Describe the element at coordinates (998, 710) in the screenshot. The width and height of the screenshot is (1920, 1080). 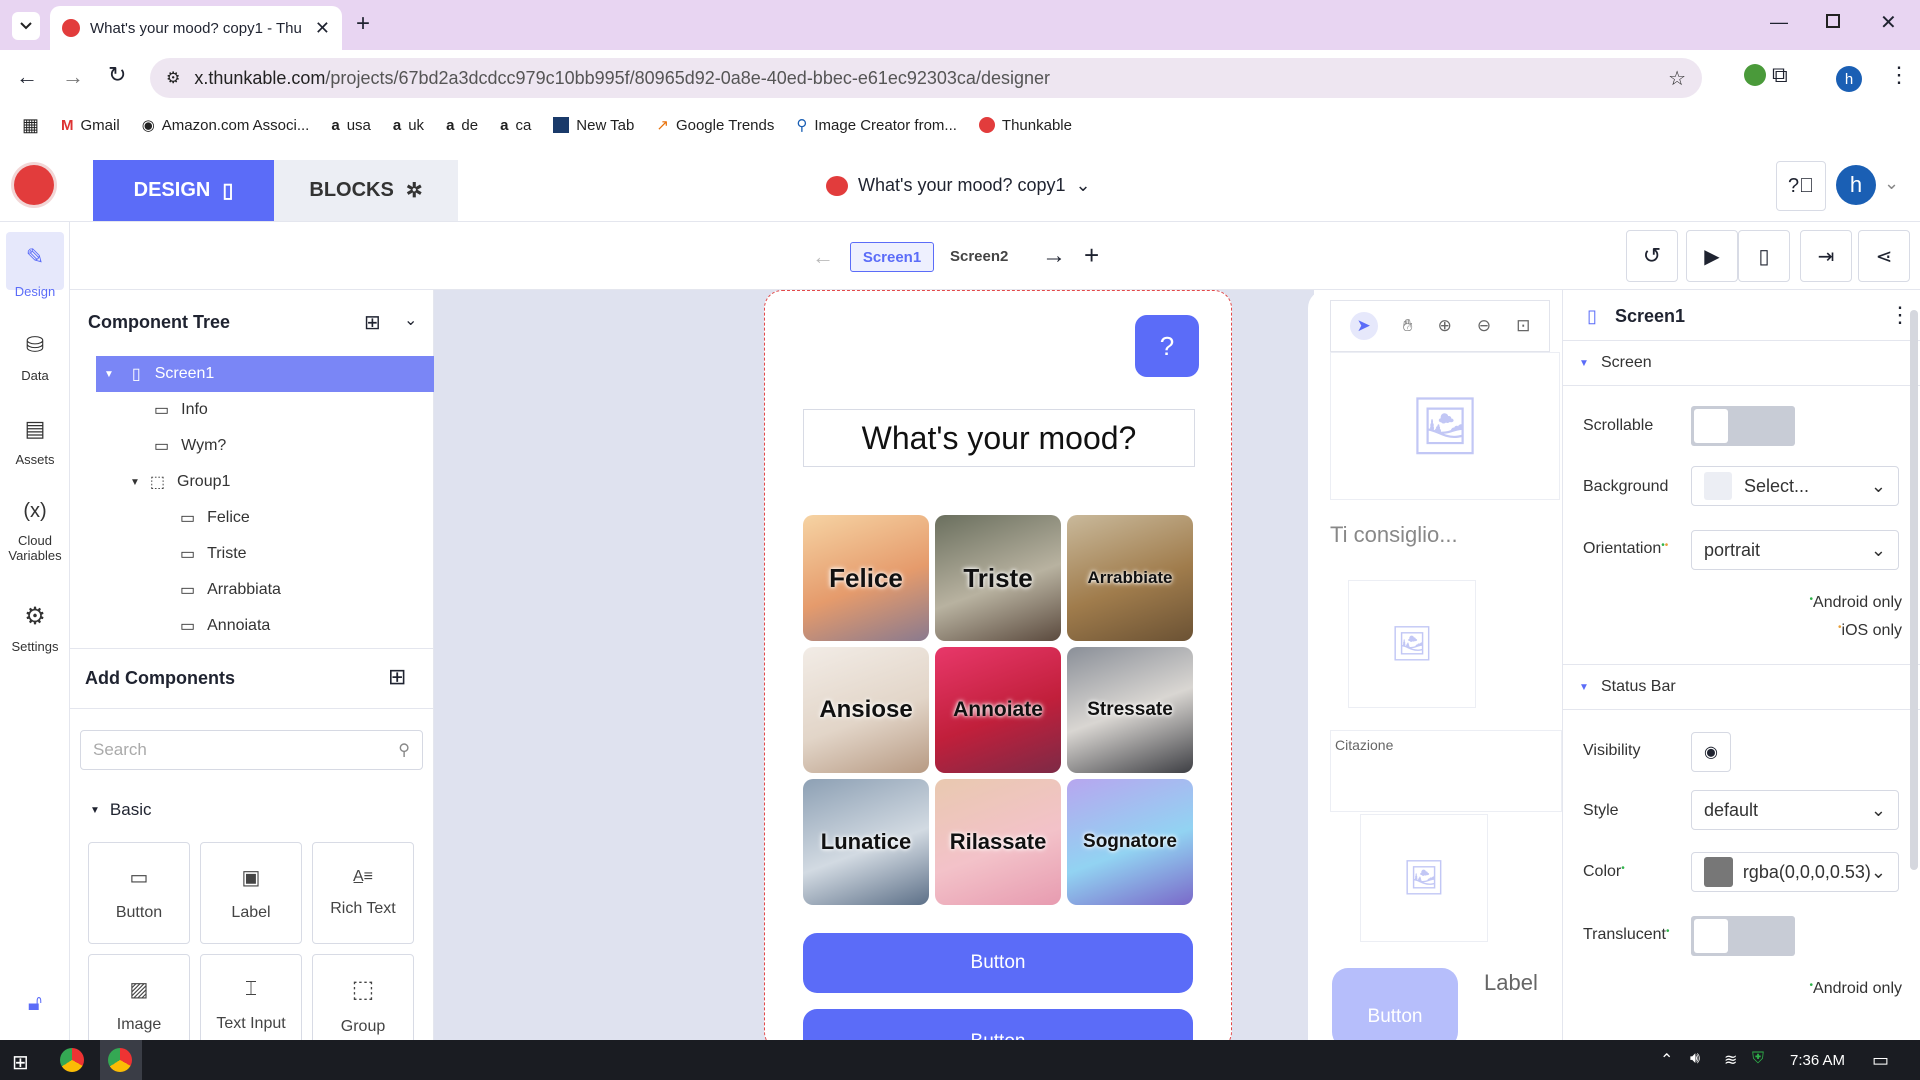
I see `tile-annoiate: Annoiate` at that location.